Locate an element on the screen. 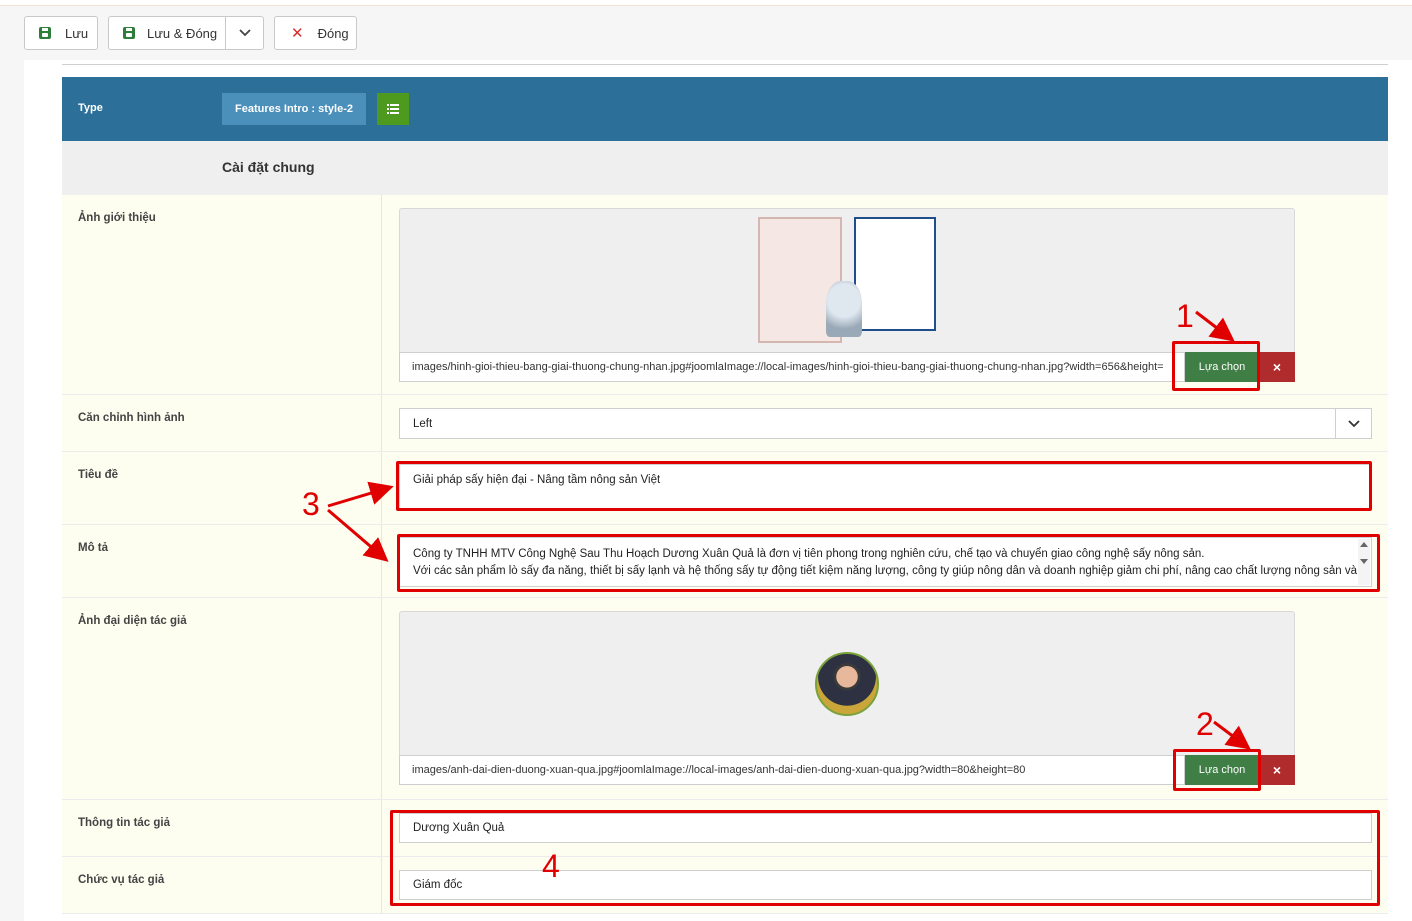 Image resolution: width=1412 pixels, height=921 pixels. trophy-icon is located at coordinates (844, 309).